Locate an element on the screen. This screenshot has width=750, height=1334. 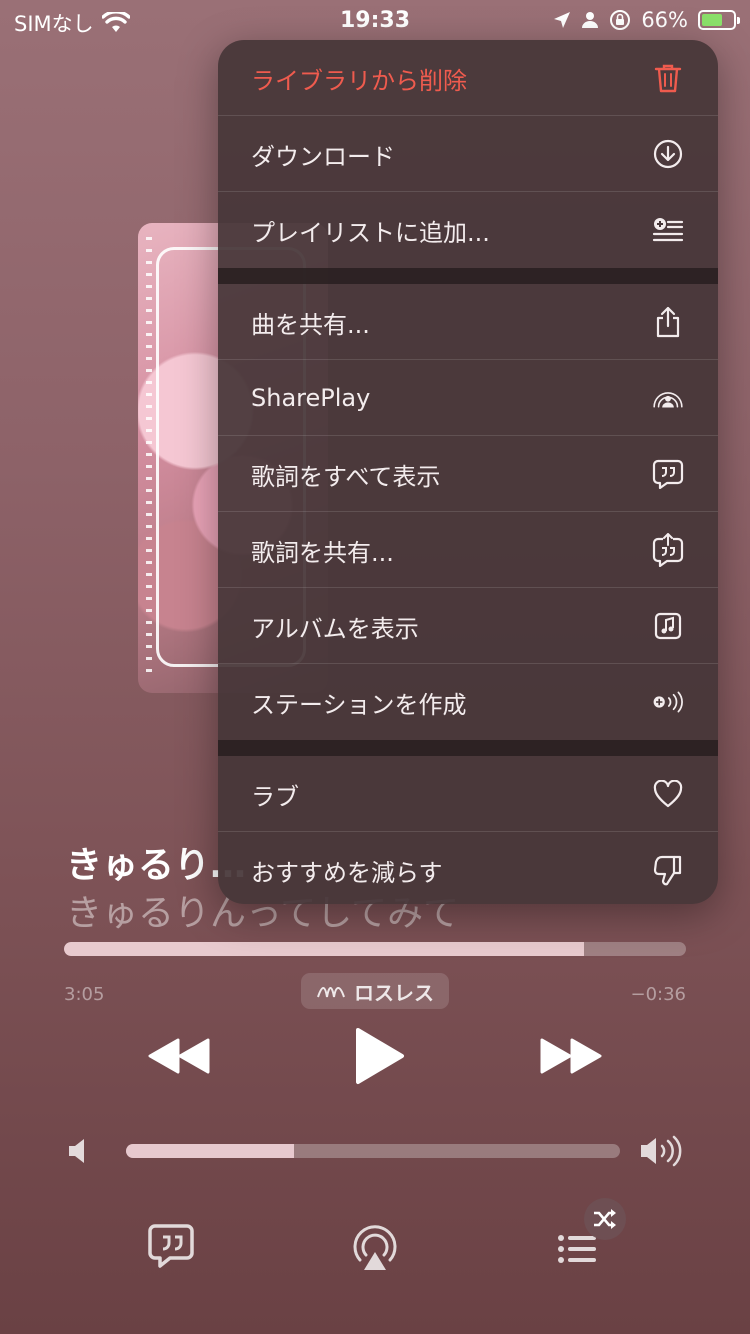
menu-item-label: ダウンロード is located at coordinates (323, 156).